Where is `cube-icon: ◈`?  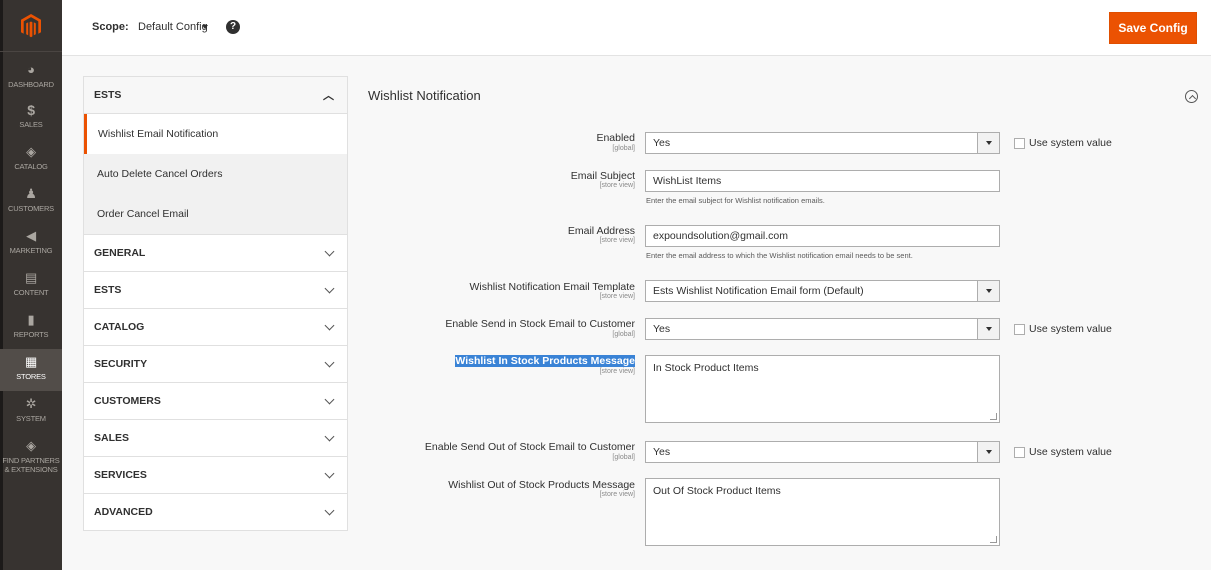 cube-icon: ◈ is located at coordinates (31, 151).